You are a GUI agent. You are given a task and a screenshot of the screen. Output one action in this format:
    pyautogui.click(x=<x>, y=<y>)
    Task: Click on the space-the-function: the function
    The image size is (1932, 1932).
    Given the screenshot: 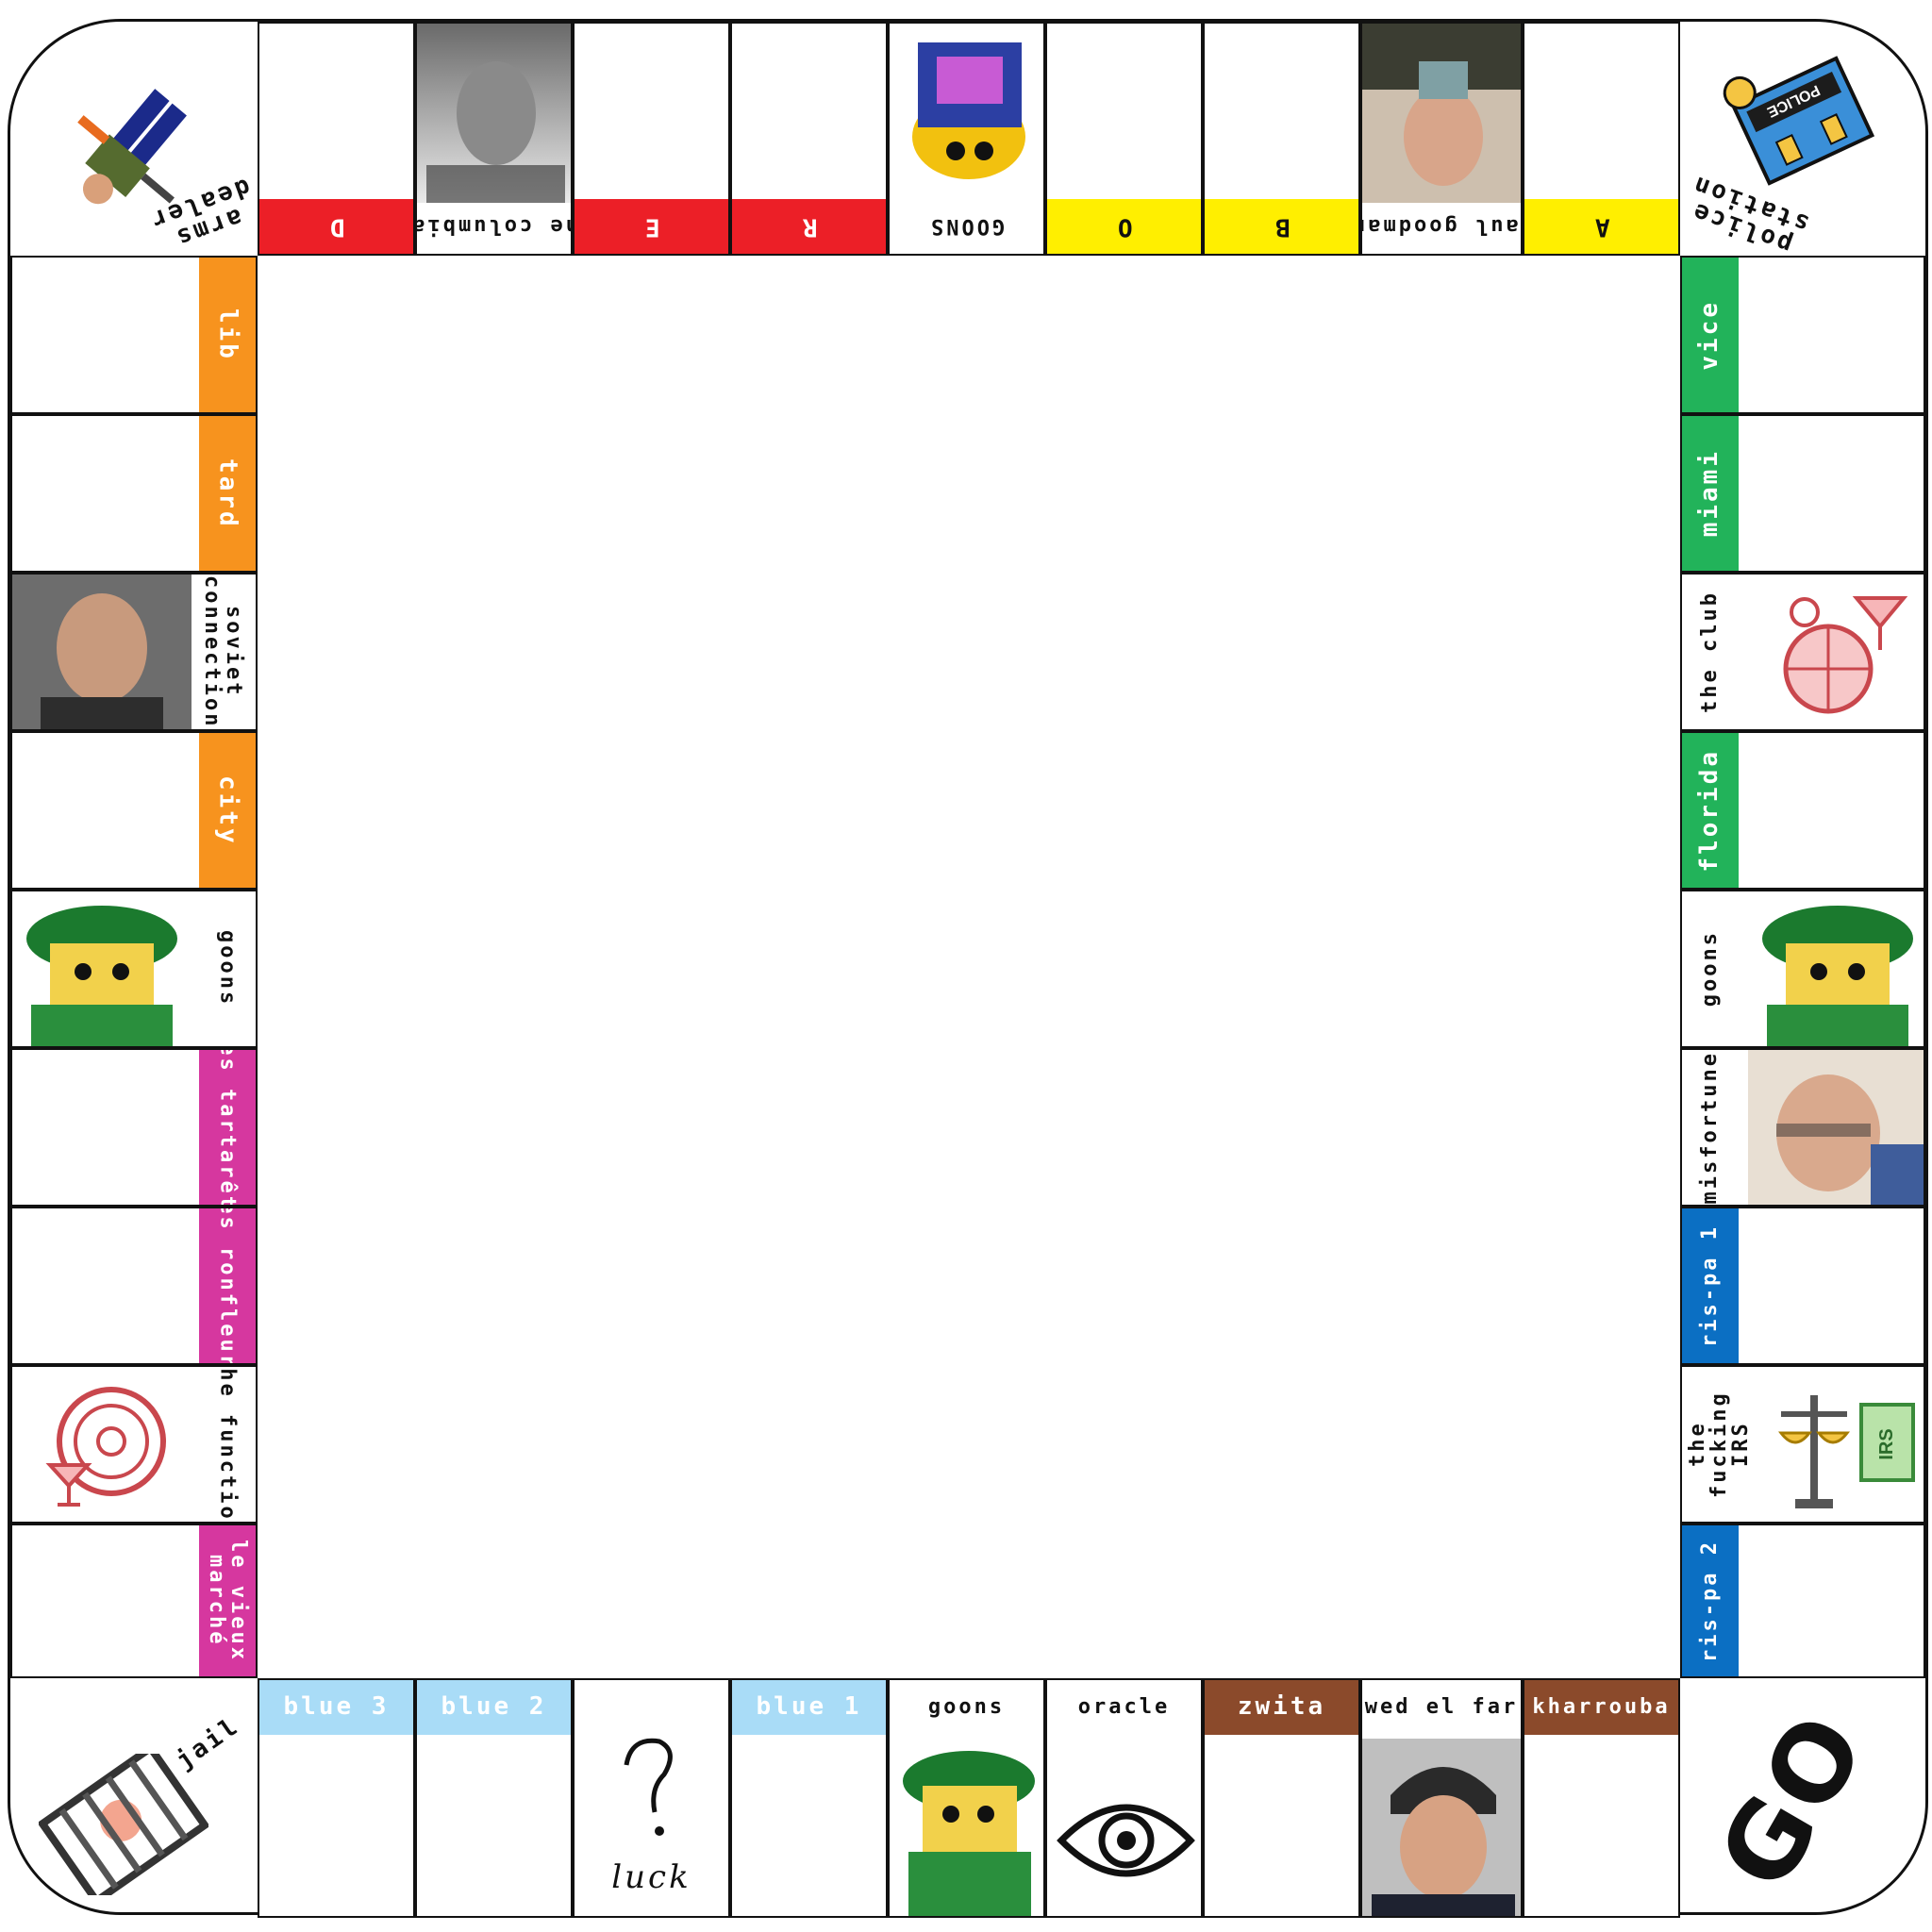 What is the action you would take?
    pyautogui.click(x=134, y=1444)
    